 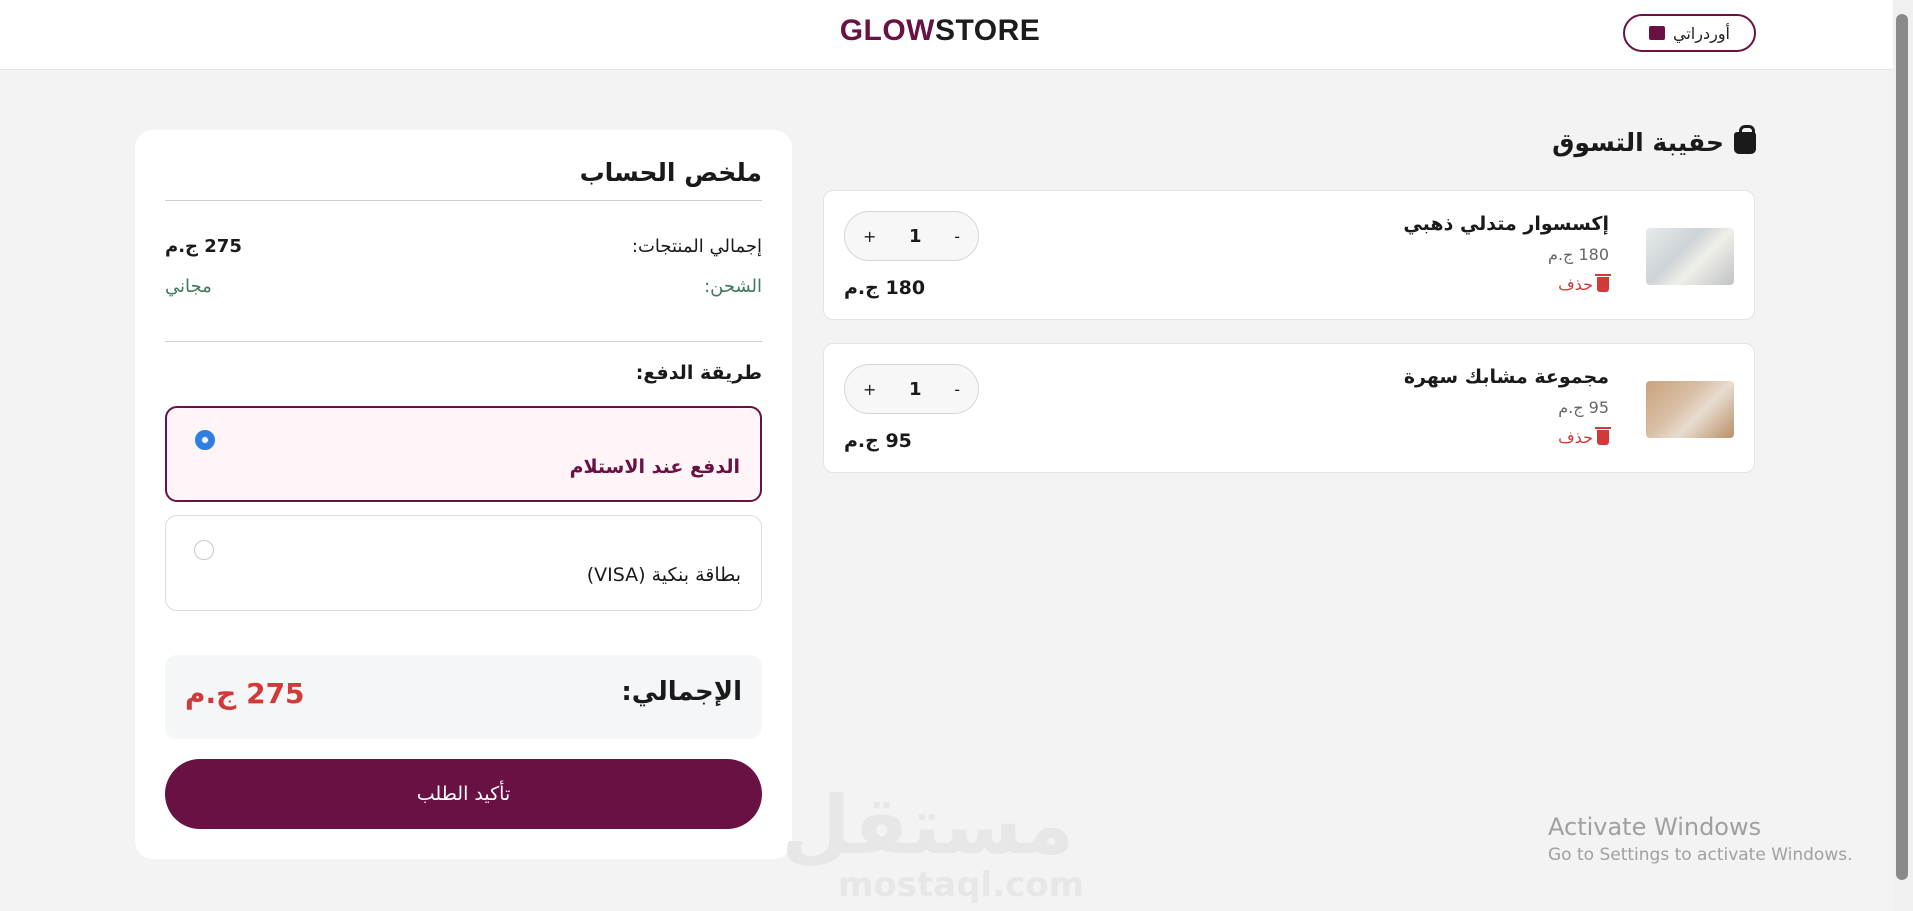 What do you see at coordinates (1701, 33) in the screenshot?
I see `my-orders-label: أوردراتي` at bounding box center [1701, 33].